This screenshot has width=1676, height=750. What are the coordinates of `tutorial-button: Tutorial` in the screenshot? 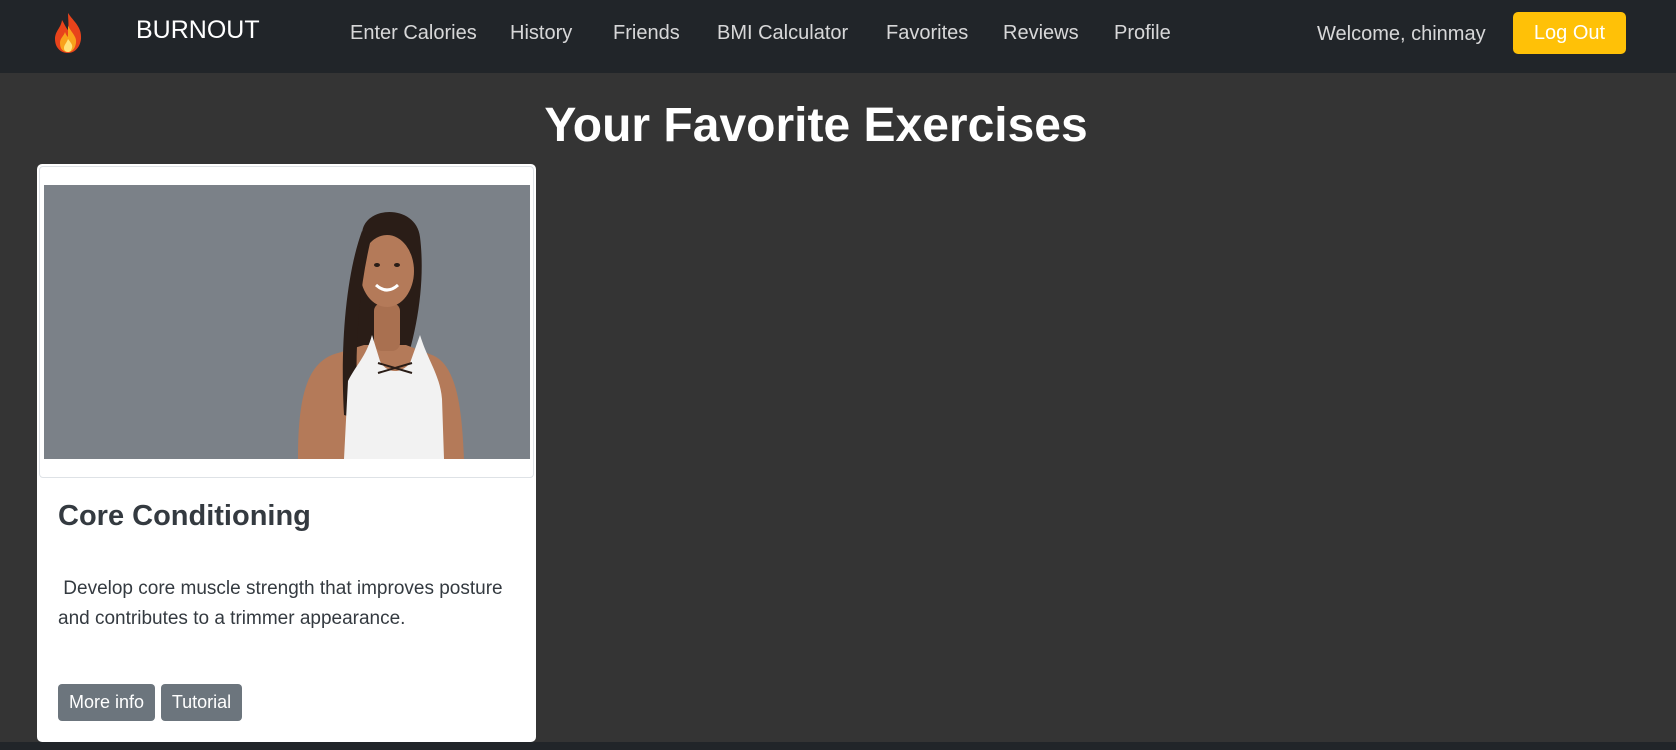 It's located at (201, 702).